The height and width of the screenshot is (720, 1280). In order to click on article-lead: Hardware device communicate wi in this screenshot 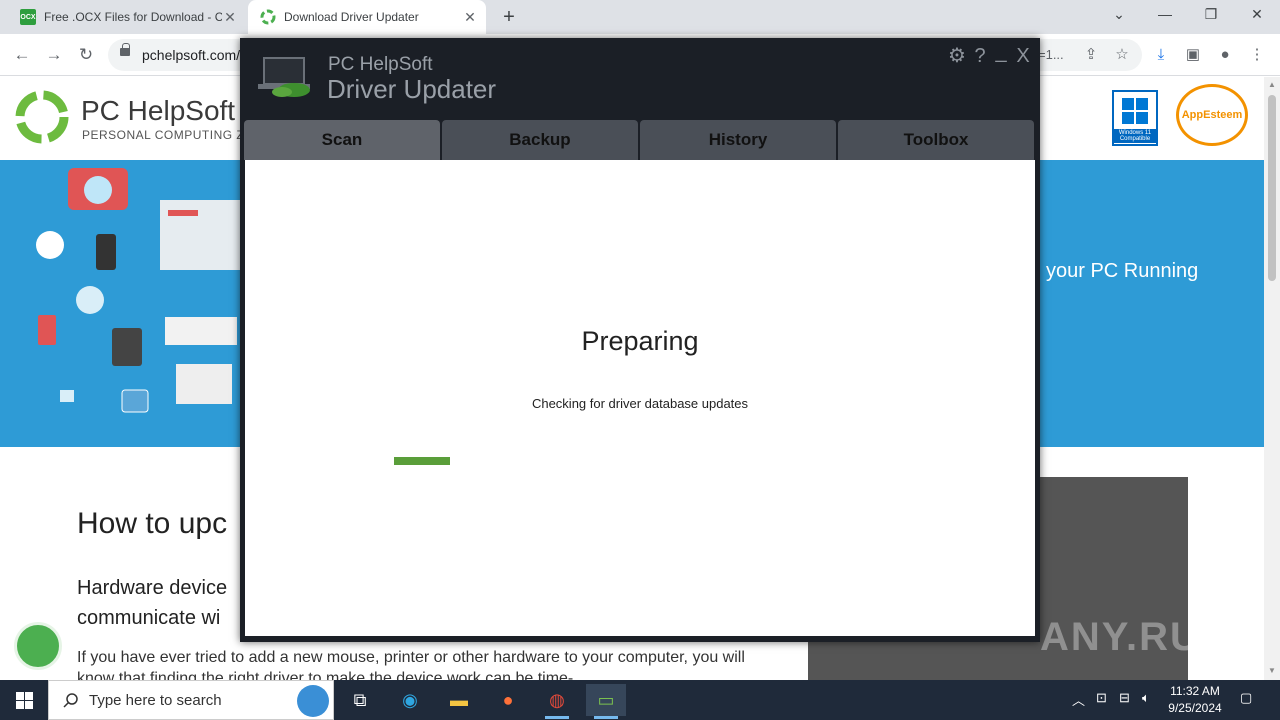, I will do `click(152, 603)`.